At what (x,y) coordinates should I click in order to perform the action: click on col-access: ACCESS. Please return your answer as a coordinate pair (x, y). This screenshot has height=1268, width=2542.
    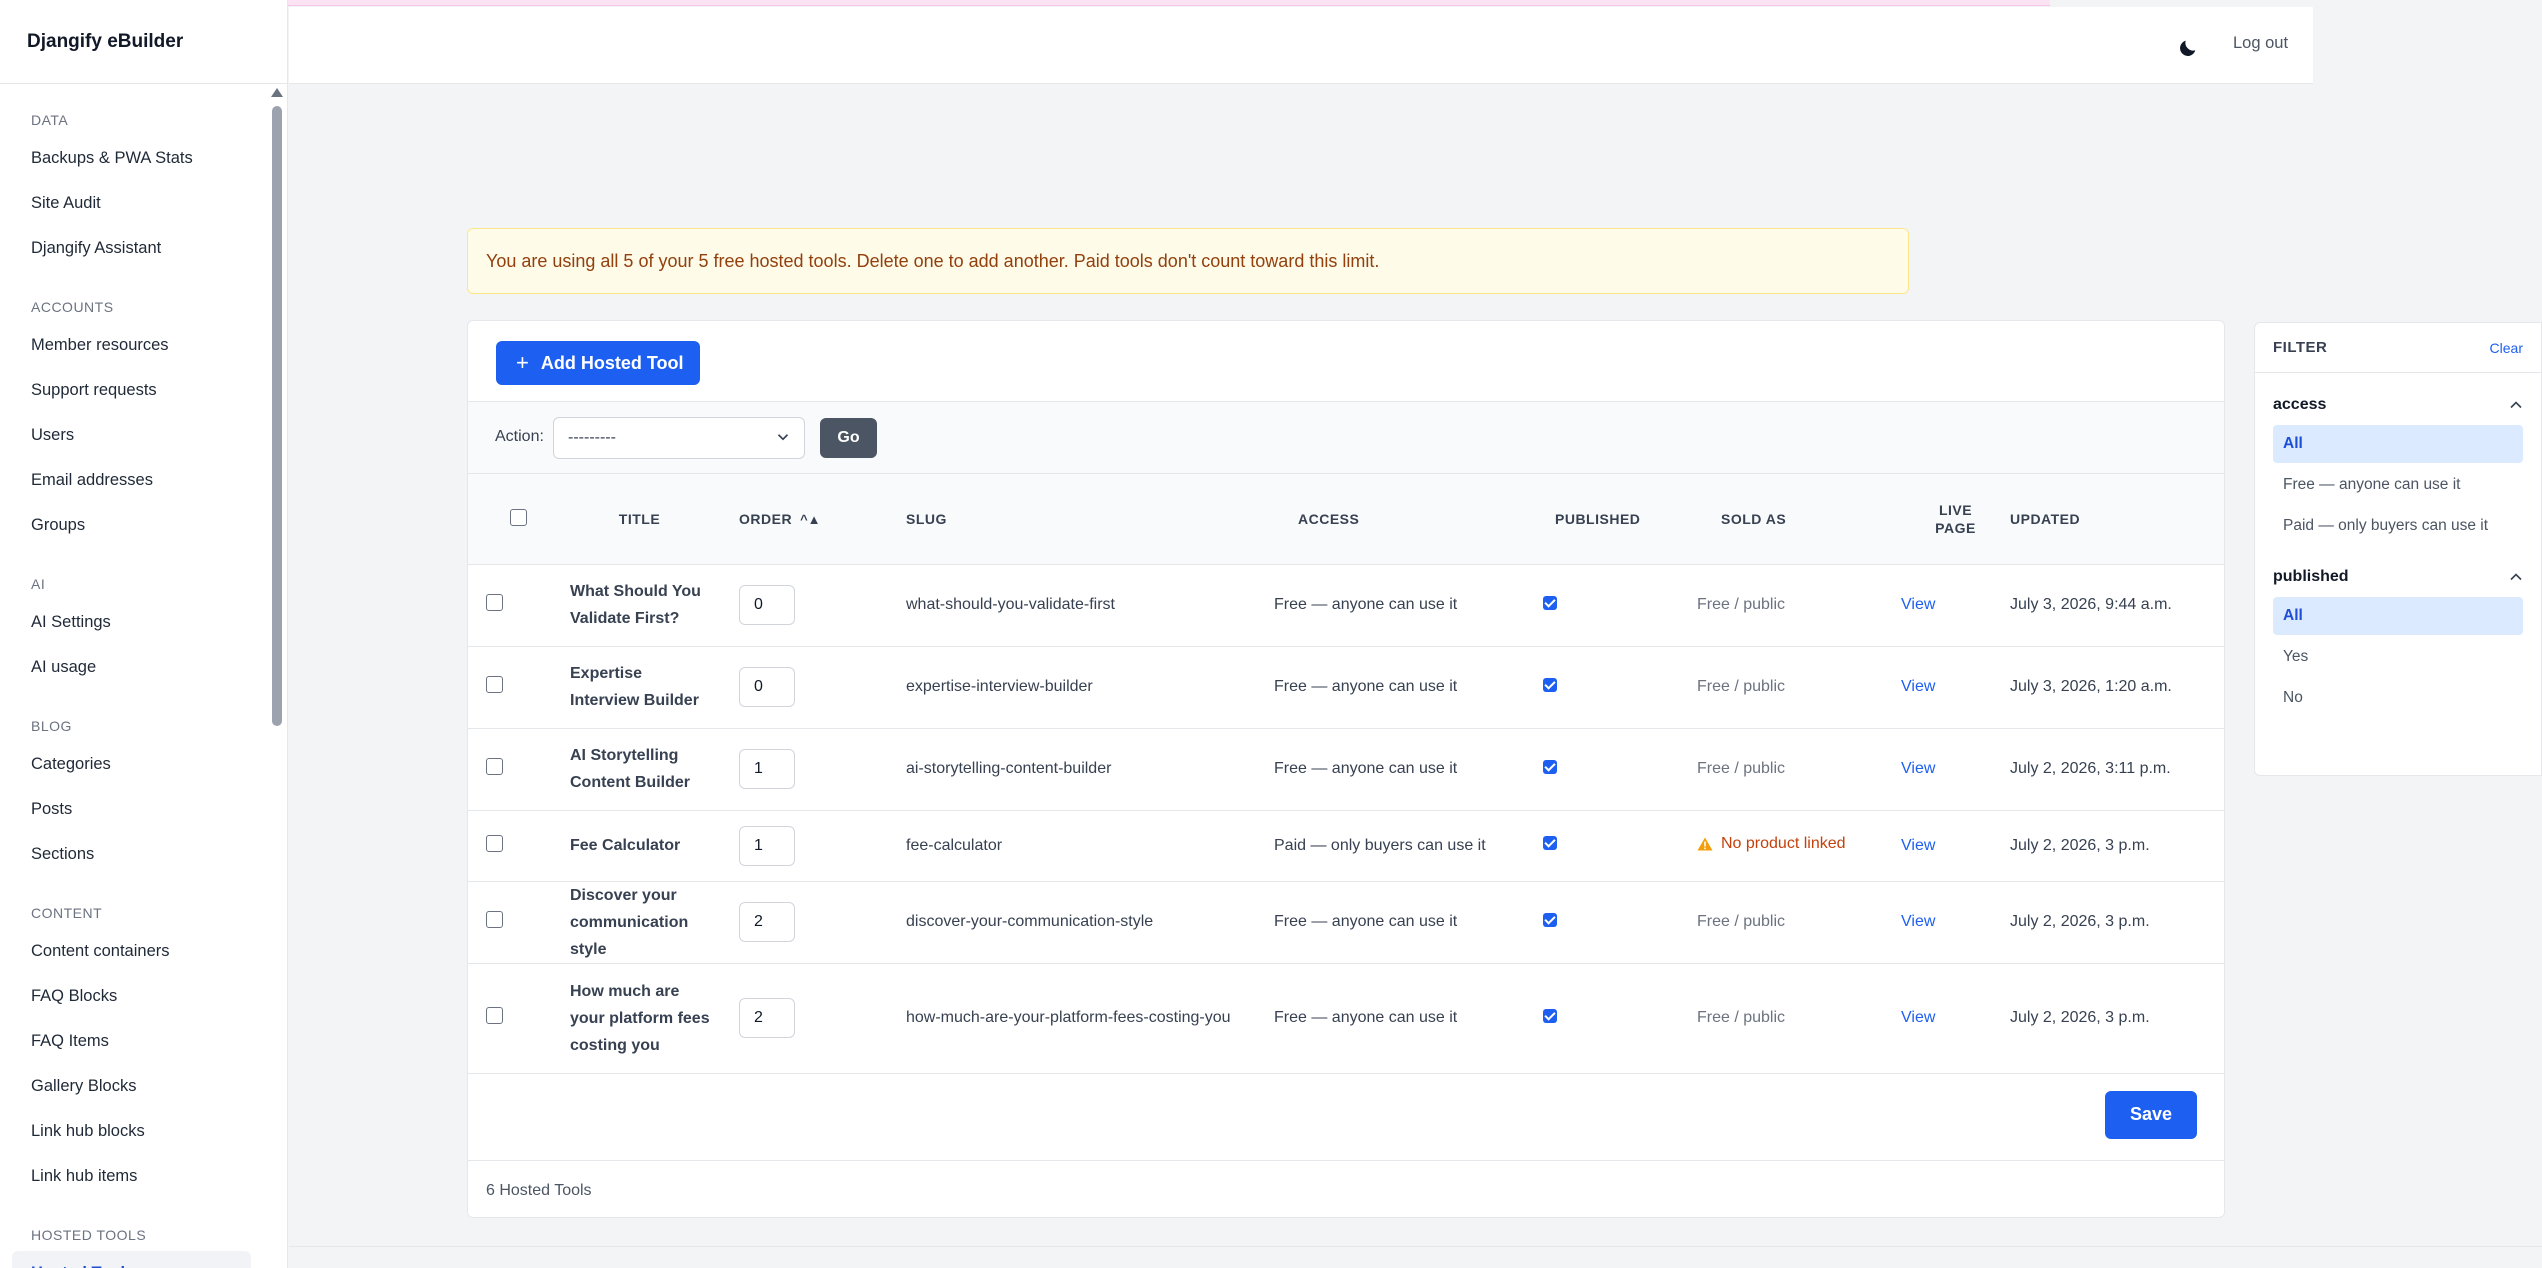
    Looking at the image, I should click on (1328, 519).